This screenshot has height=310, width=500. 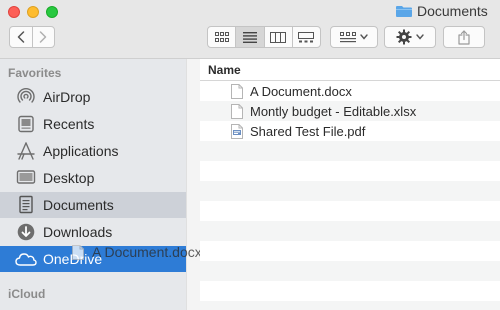 I want to click on share-button, so click(x=464, y=37).